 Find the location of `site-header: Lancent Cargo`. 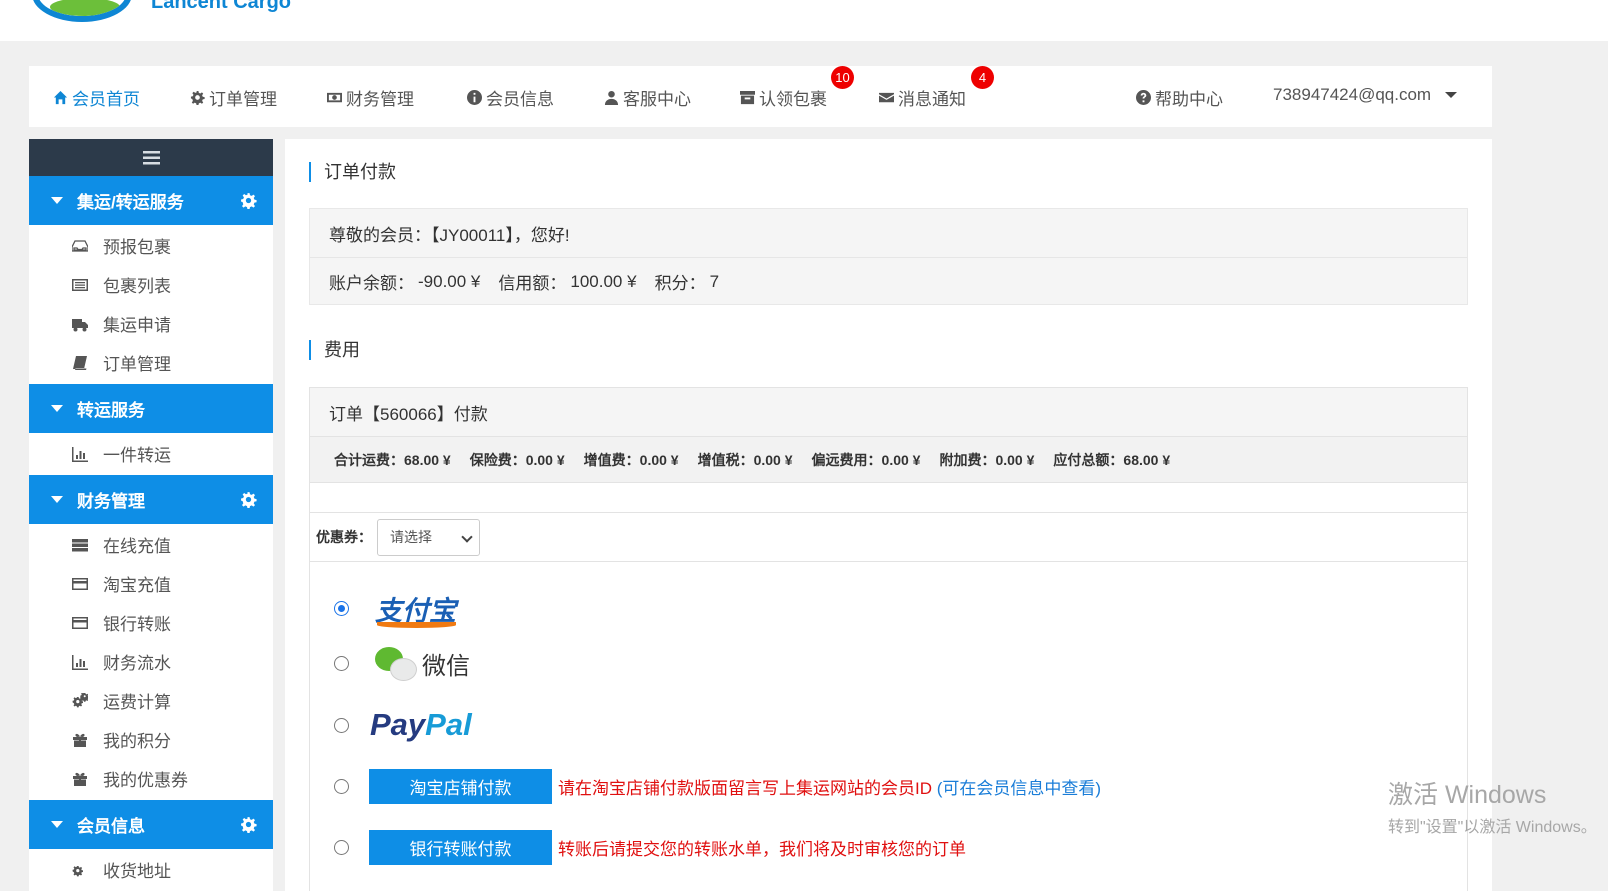

site-header: Lancent Cargo is located at coordinates (804, 20).